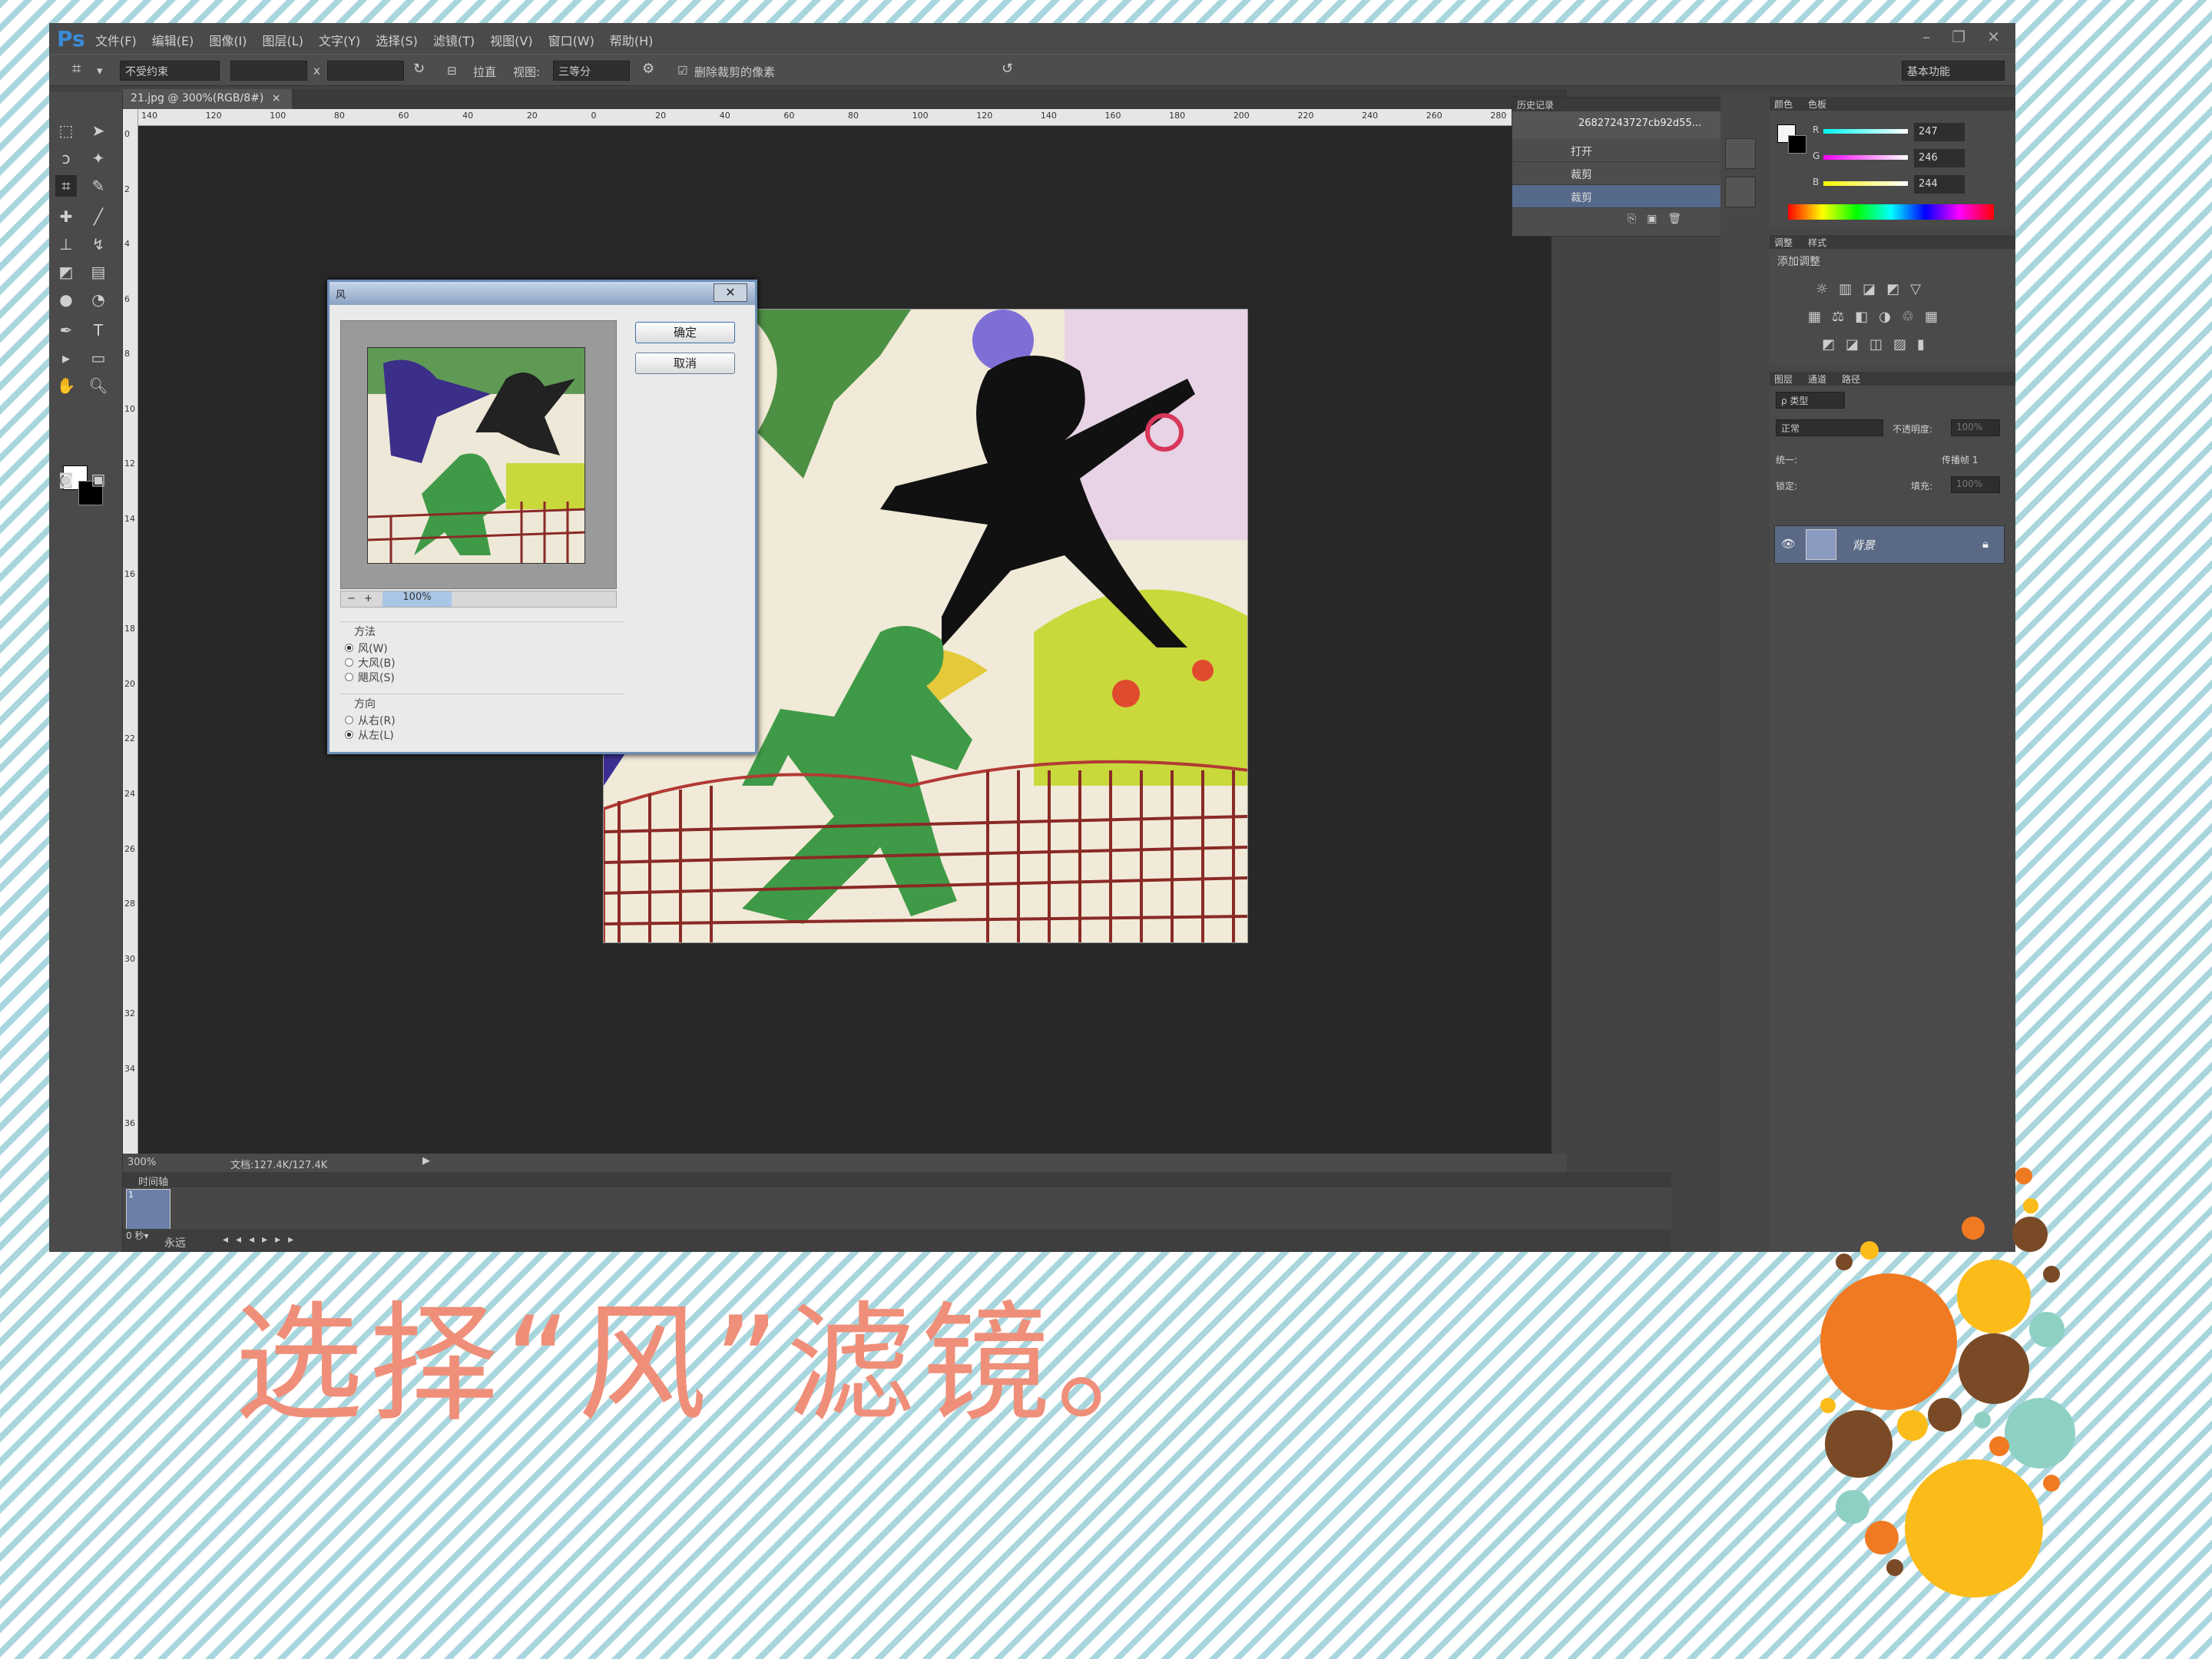 The image size is (2212, 1659). Describe the element at coordinates (1741, 192) in the screenshot. I see `properties-dock-icon` at that location.